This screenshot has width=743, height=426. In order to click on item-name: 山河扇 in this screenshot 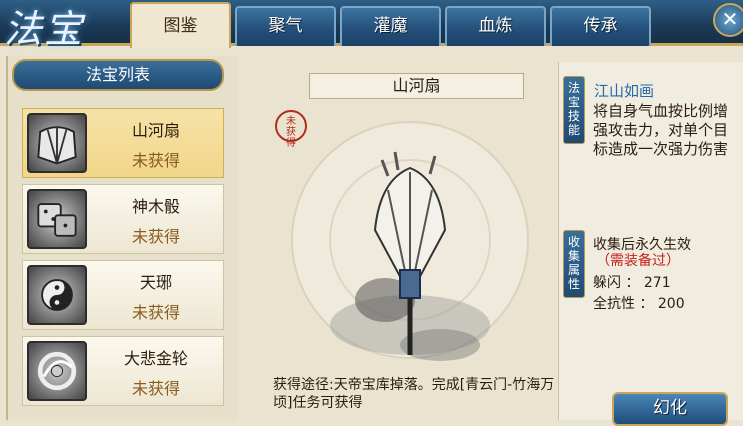, I will do `click(155, 130)`.